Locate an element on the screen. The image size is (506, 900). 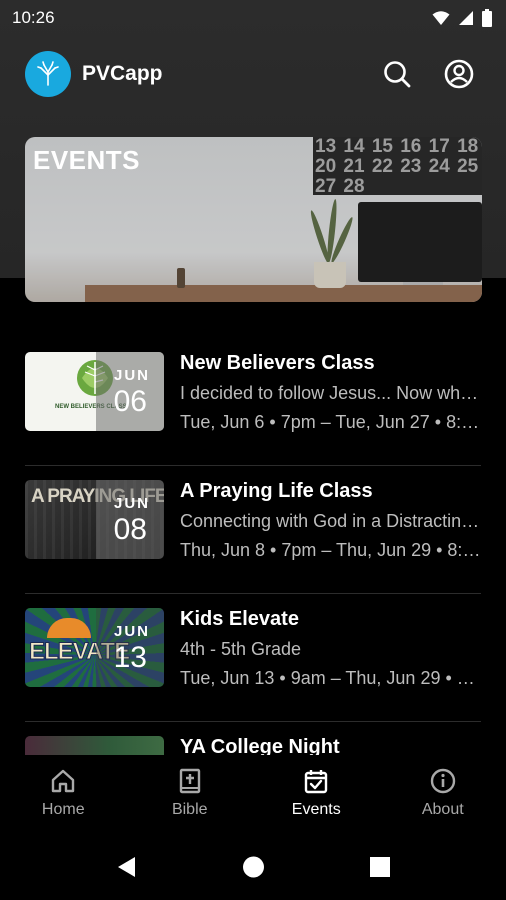
home-circle-icon is located at coordinates (253, 867).